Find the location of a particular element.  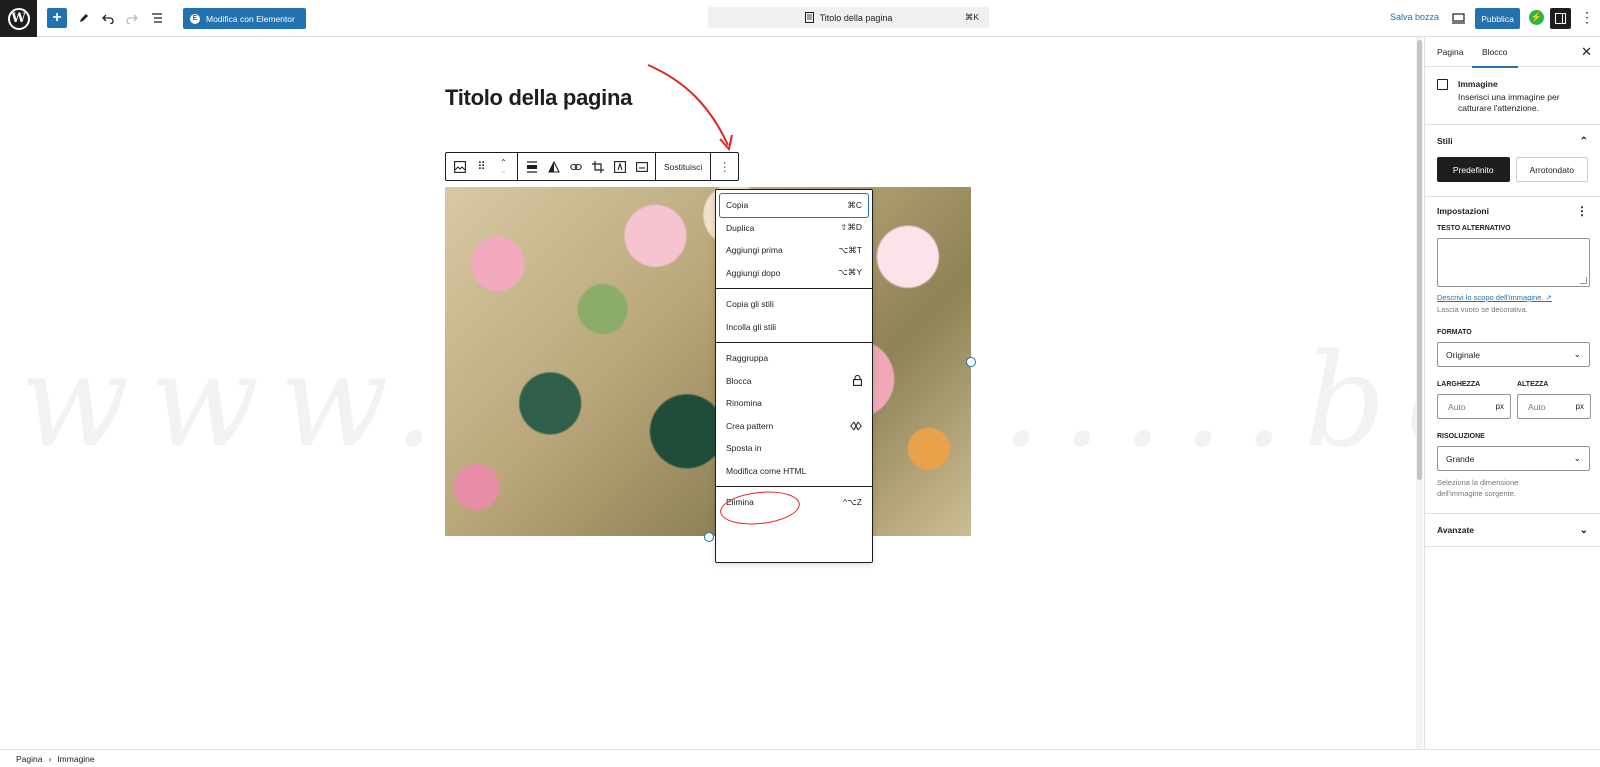

height-input: Auto px is located at coordinates (1554, 406).